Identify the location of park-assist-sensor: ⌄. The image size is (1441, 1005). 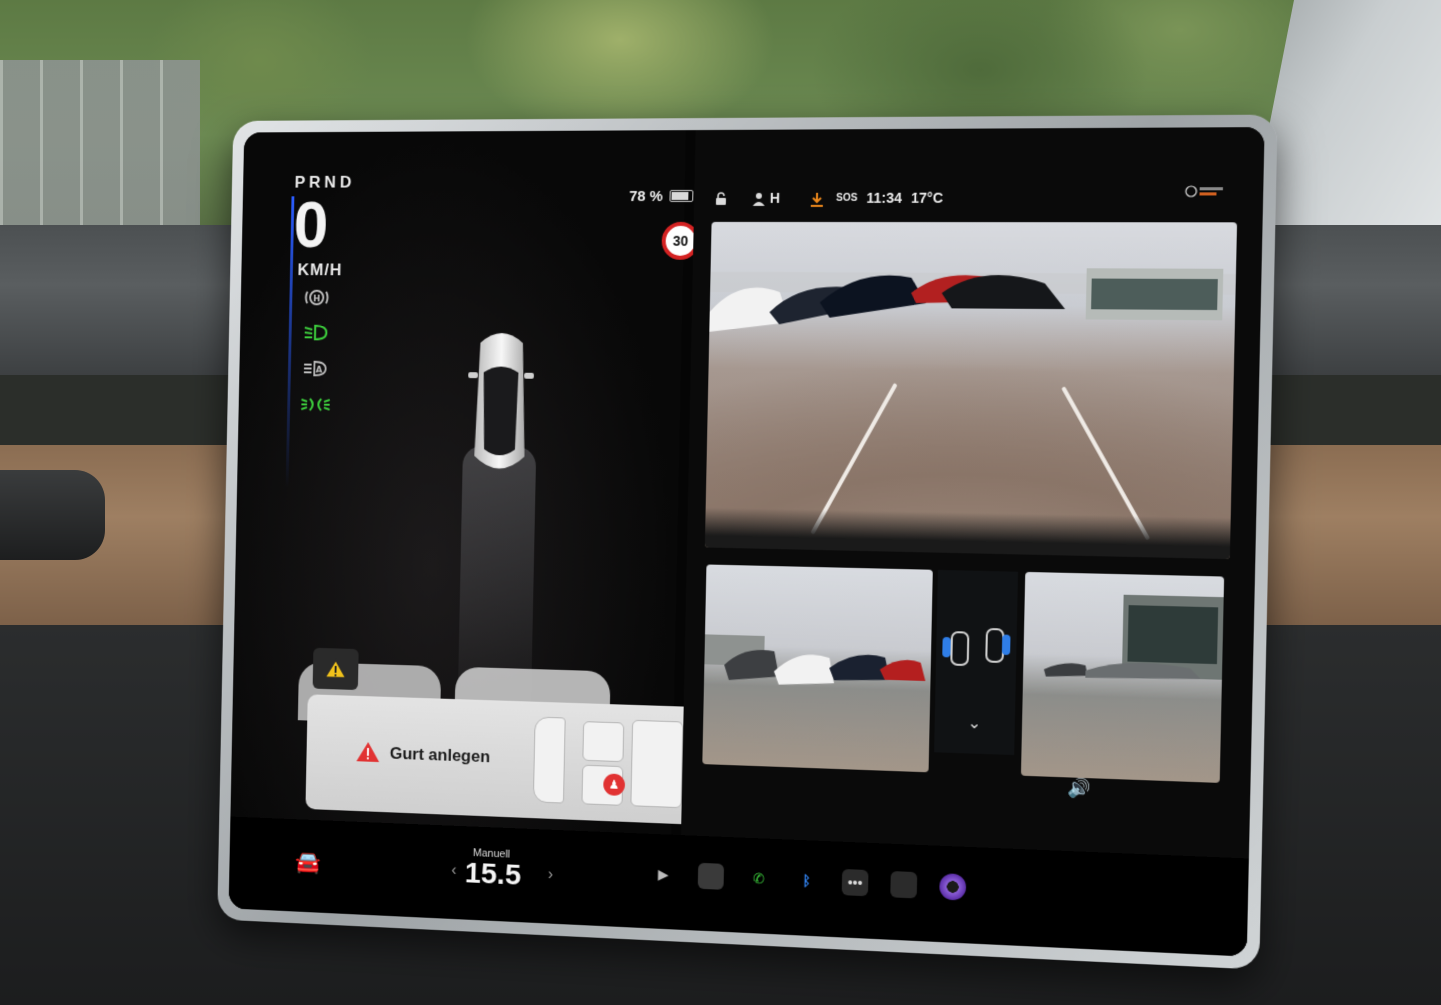
(976, 662).